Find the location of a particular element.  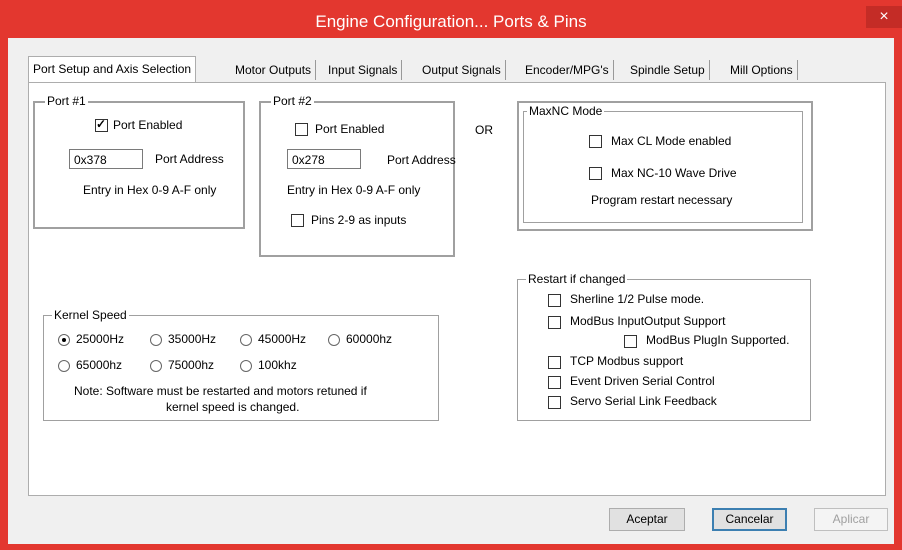

port2-pins-checkbox is located at coordinates (297, 220).